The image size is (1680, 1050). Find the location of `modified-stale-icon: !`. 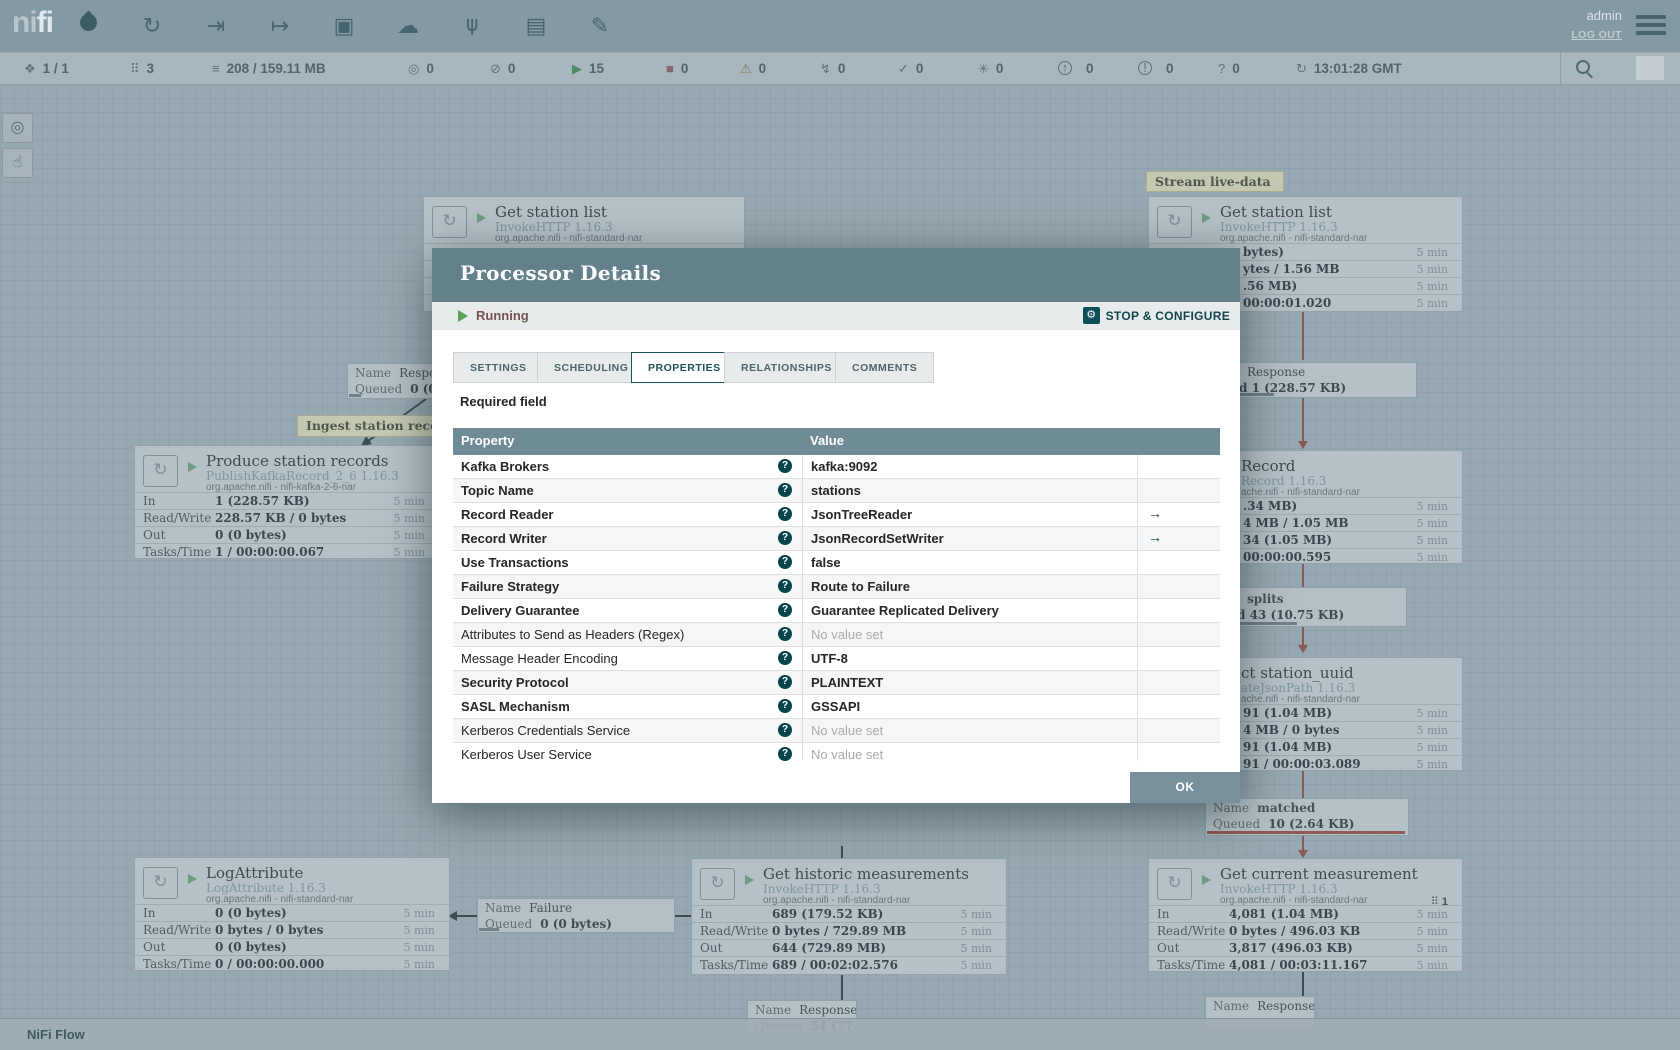

modified-stale-icon: ! is located at coordinates (1145, 68).